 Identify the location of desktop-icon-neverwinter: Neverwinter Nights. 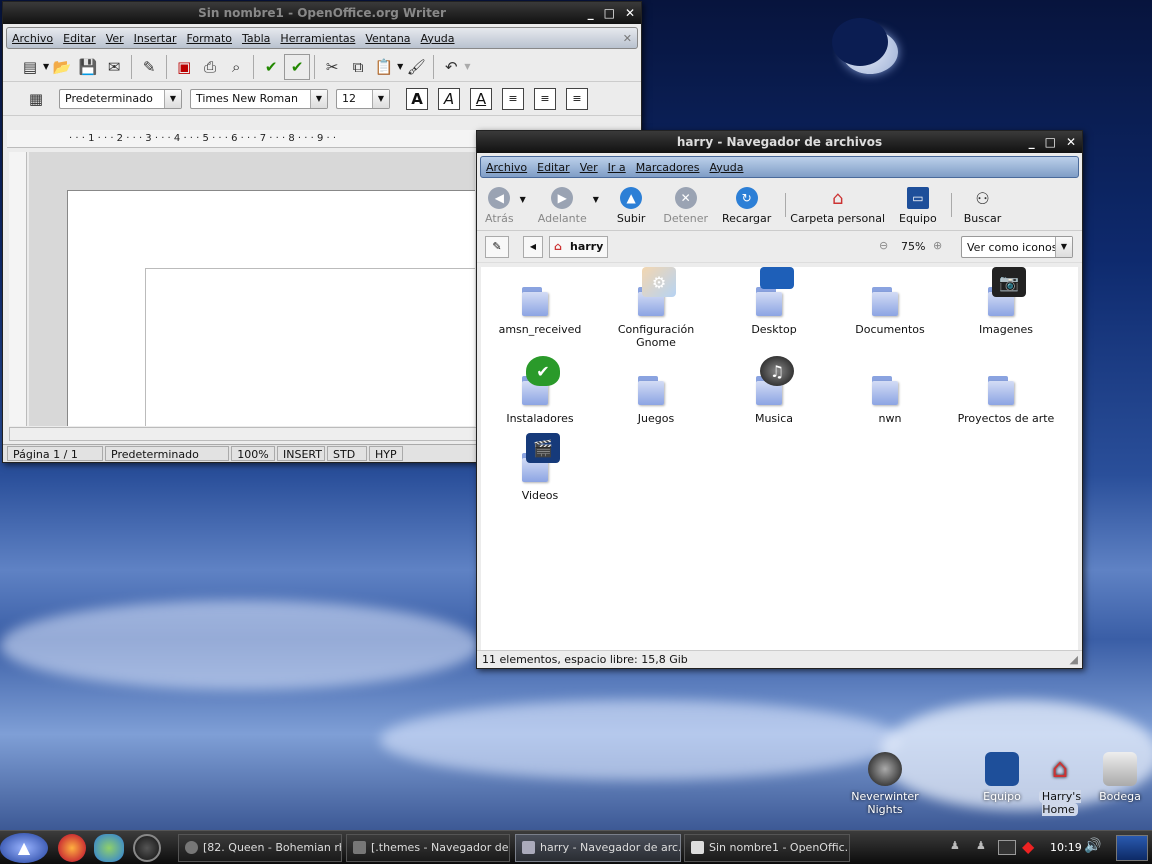
(885, 784).